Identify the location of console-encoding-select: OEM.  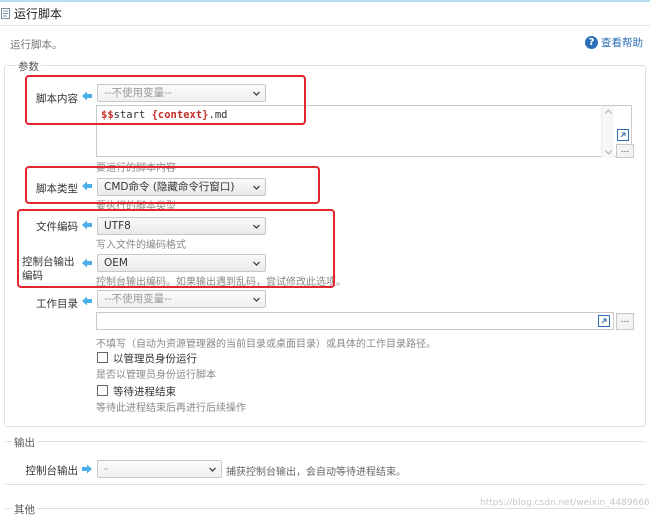
(181, 263).